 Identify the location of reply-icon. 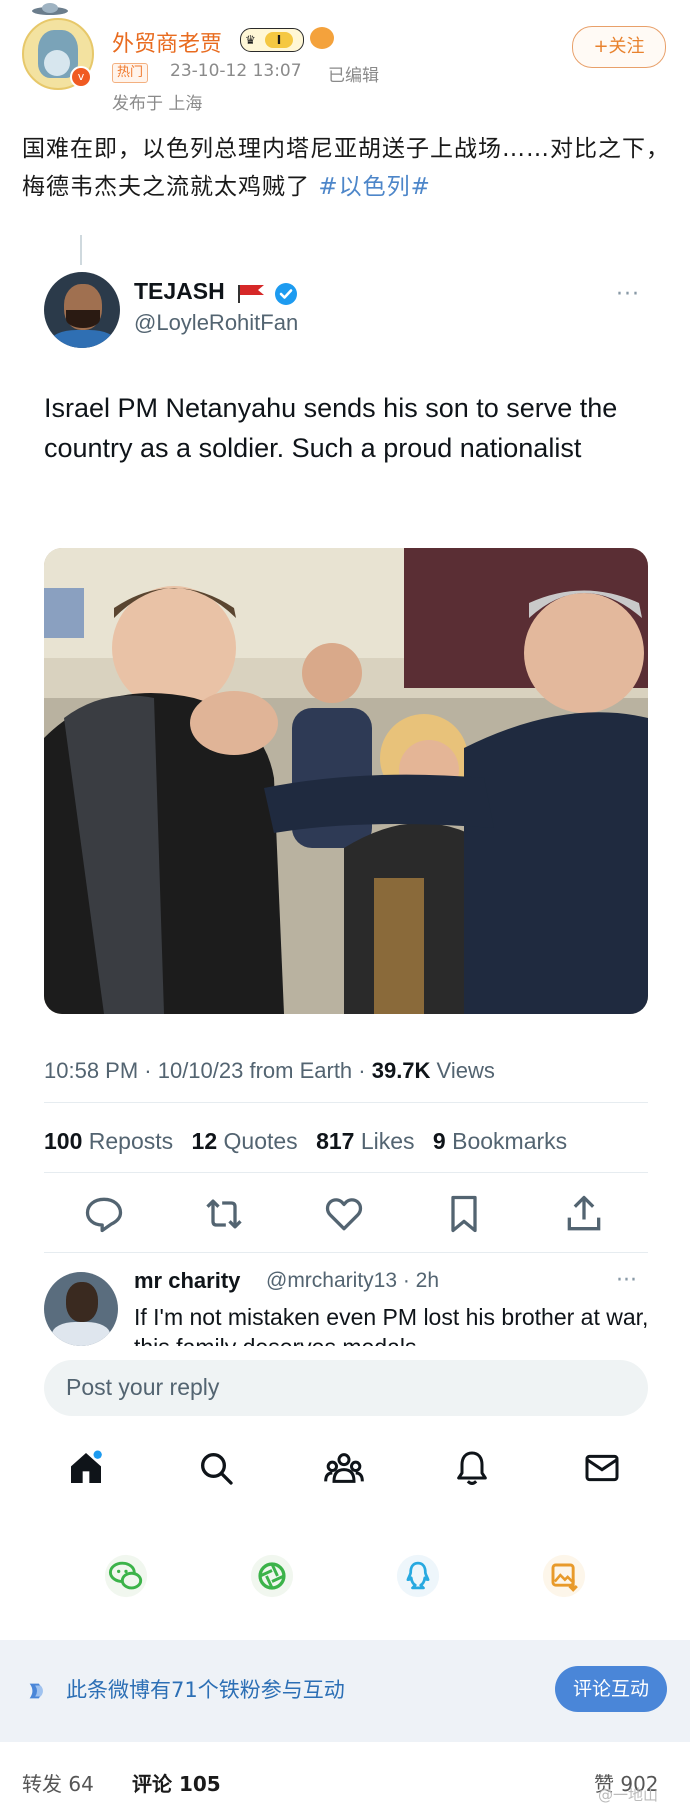
(104, 1214).